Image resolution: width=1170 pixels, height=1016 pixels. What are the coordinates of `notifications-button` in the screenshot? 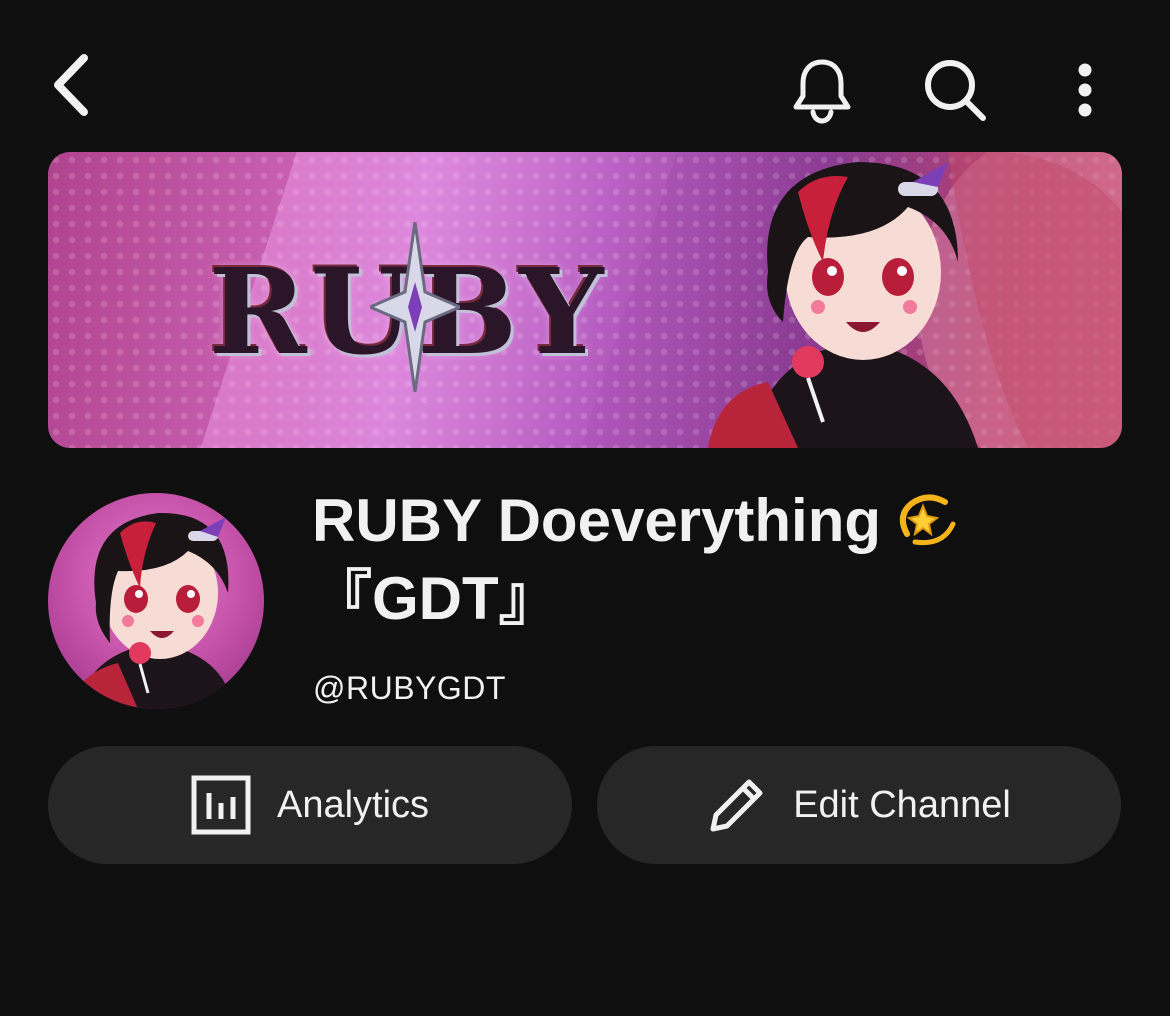 It's located at (822, 90).